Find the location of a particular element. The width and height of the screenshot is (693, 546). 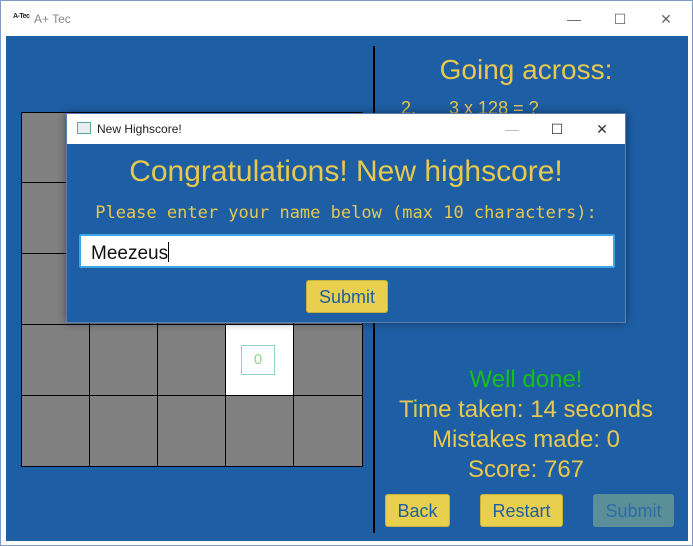

window-title: A+ Tec is located at coordinates (52, 19).